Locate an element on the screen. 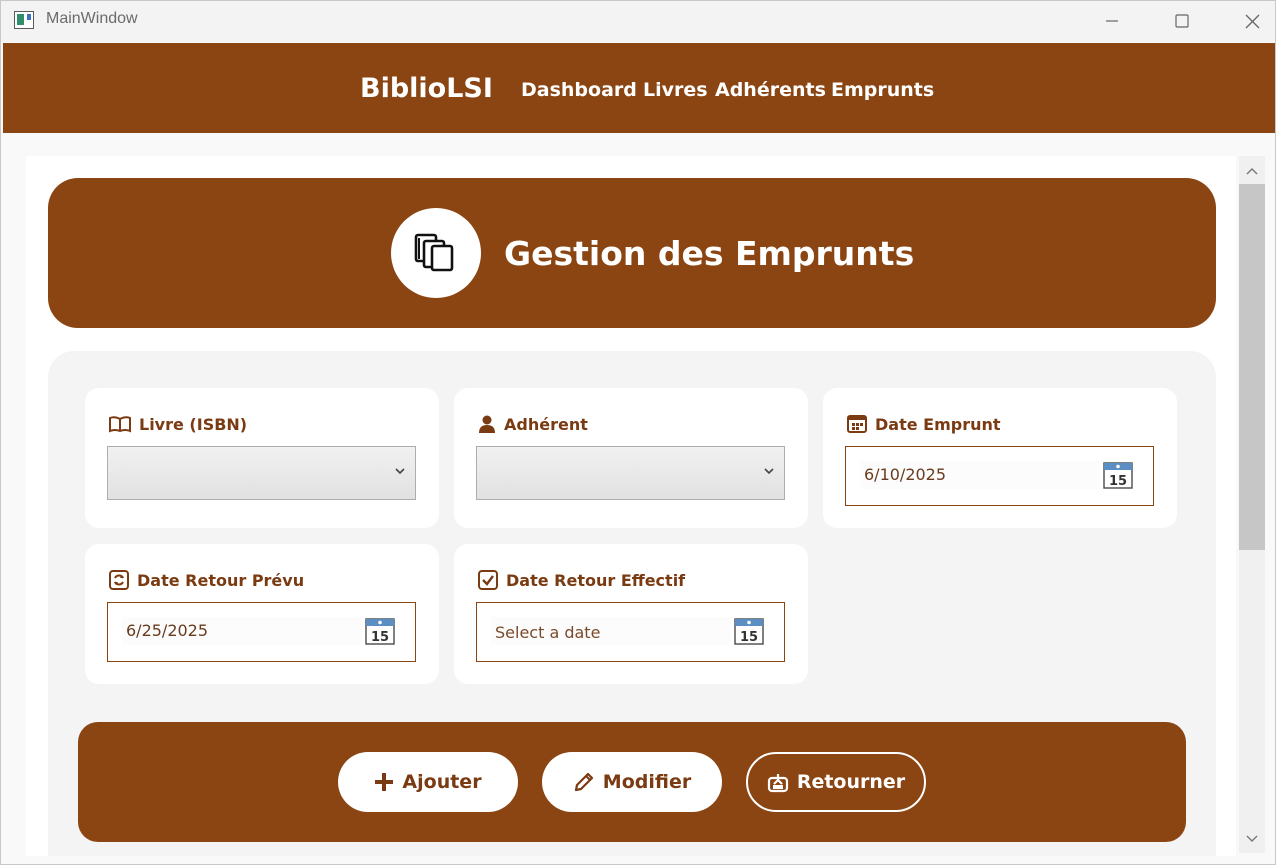 Image resolution: width=1276 pixels, height=865 pixels. return-button-label: Retourner is located at coordinates (851, 782).